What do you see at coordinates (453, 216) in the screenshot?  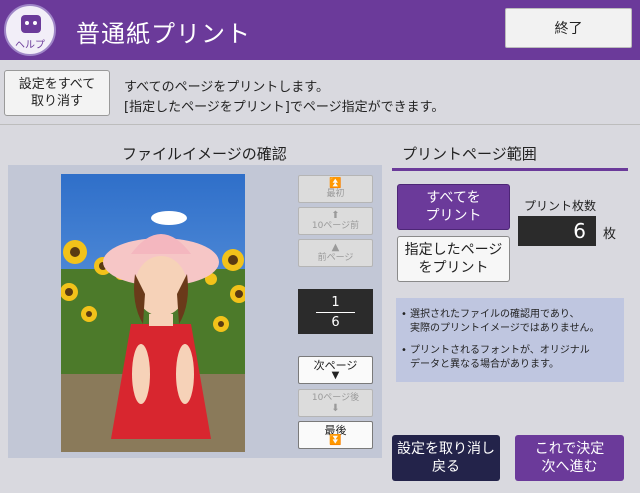 I see `print-all-label-2: プリント` at bounding box center [453, 216].